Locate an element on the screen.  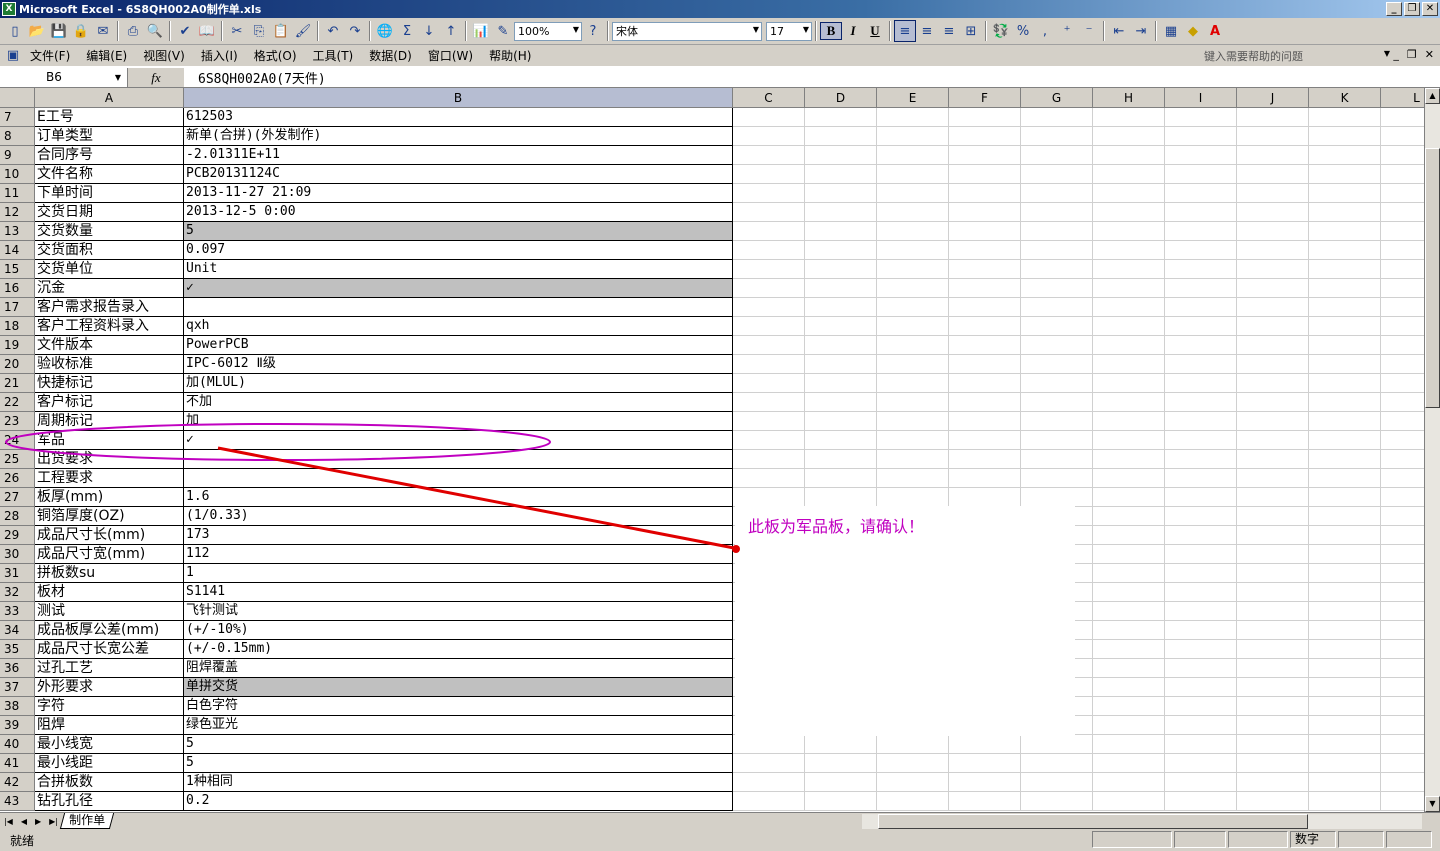
prev-sheet-icon: ◀ is located at coordinates (24, 821).